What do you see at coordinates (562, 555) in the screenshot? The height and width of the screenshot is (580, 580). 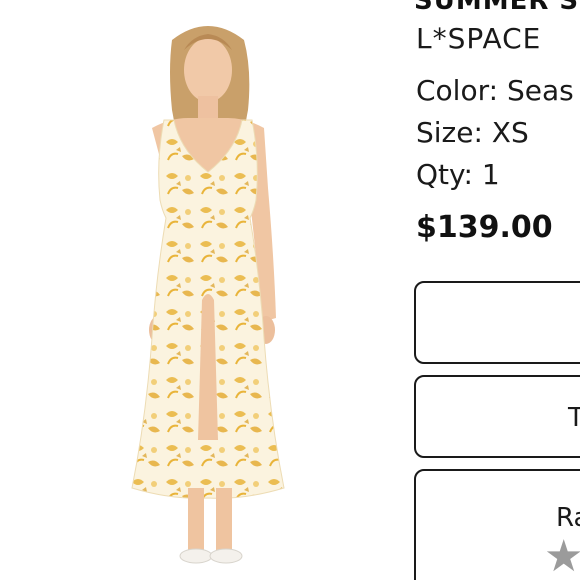 I see `star-icon: ★` at bounding box center [562, 555].